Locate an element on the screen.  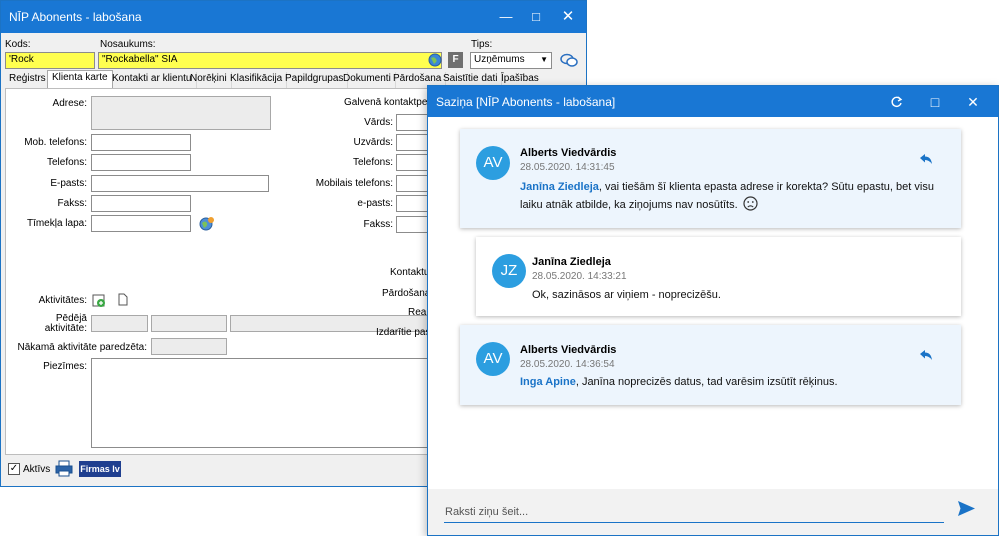
aktivs-label: Aktīvs is located at coordinates (37, 469).